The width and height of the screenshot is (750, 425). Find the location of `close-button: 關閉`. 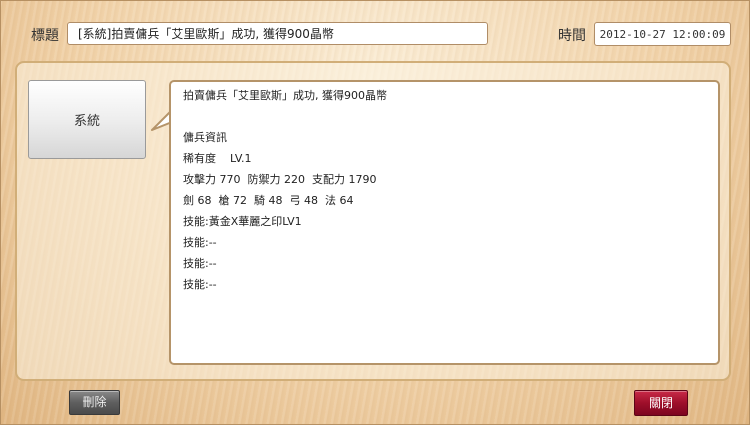

close-button: 關閉 is located at coordinates (661, 403).